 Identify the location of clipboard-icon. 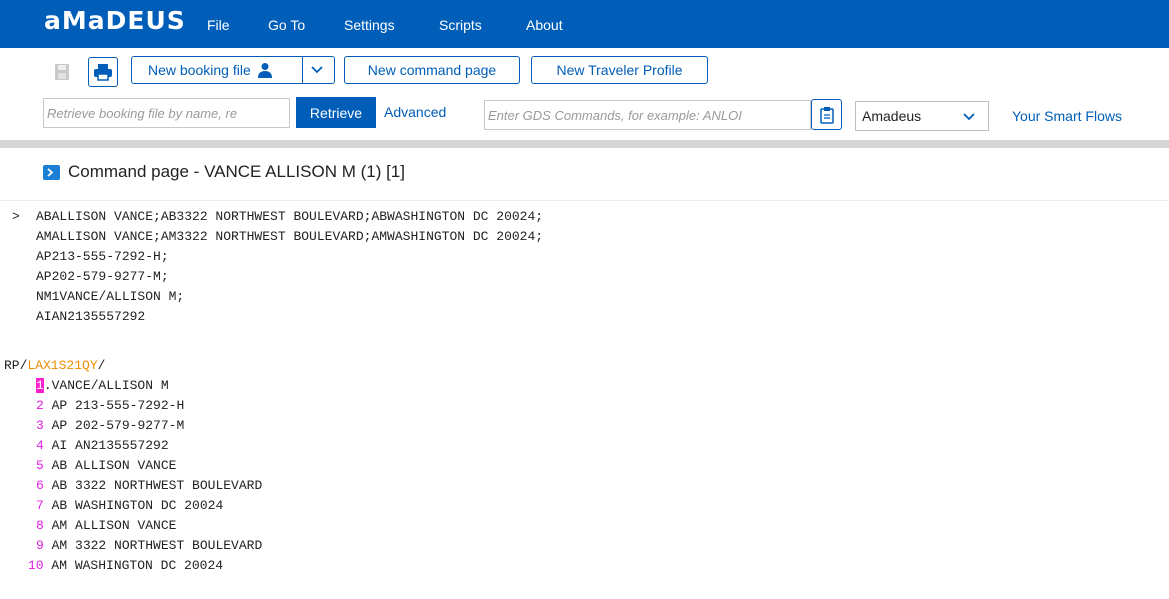
(826, 115).